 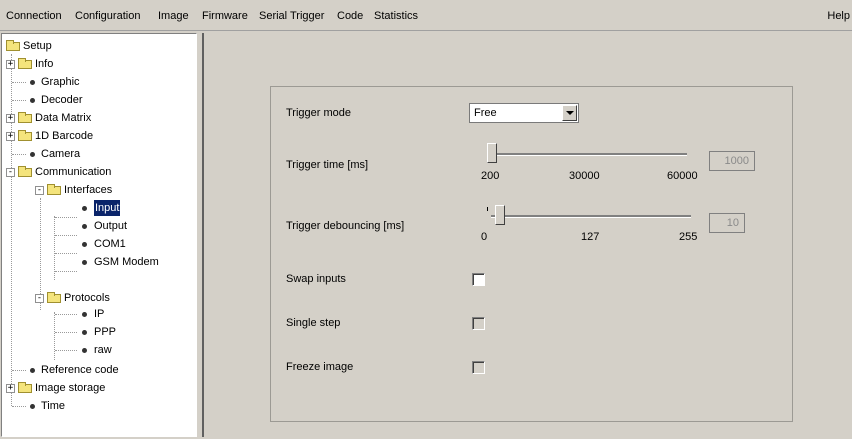 I want to click on tree-item-gsm-modem: GSM Modem, so click(x=128, y=262).